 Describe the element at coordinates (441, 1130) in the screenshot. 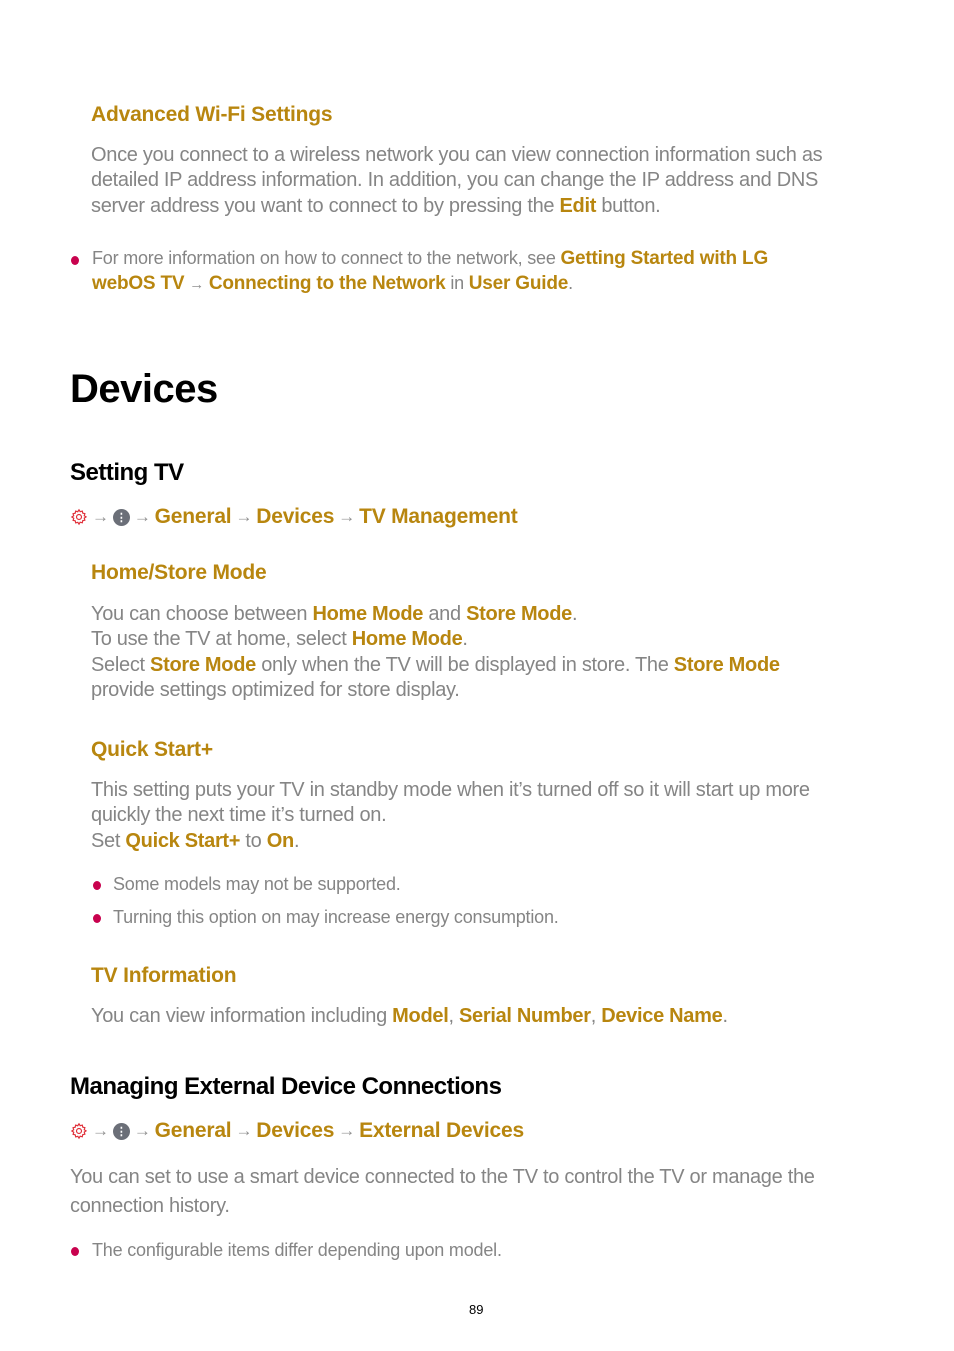

I see `path-step-external-devices: External Devices` at that location.